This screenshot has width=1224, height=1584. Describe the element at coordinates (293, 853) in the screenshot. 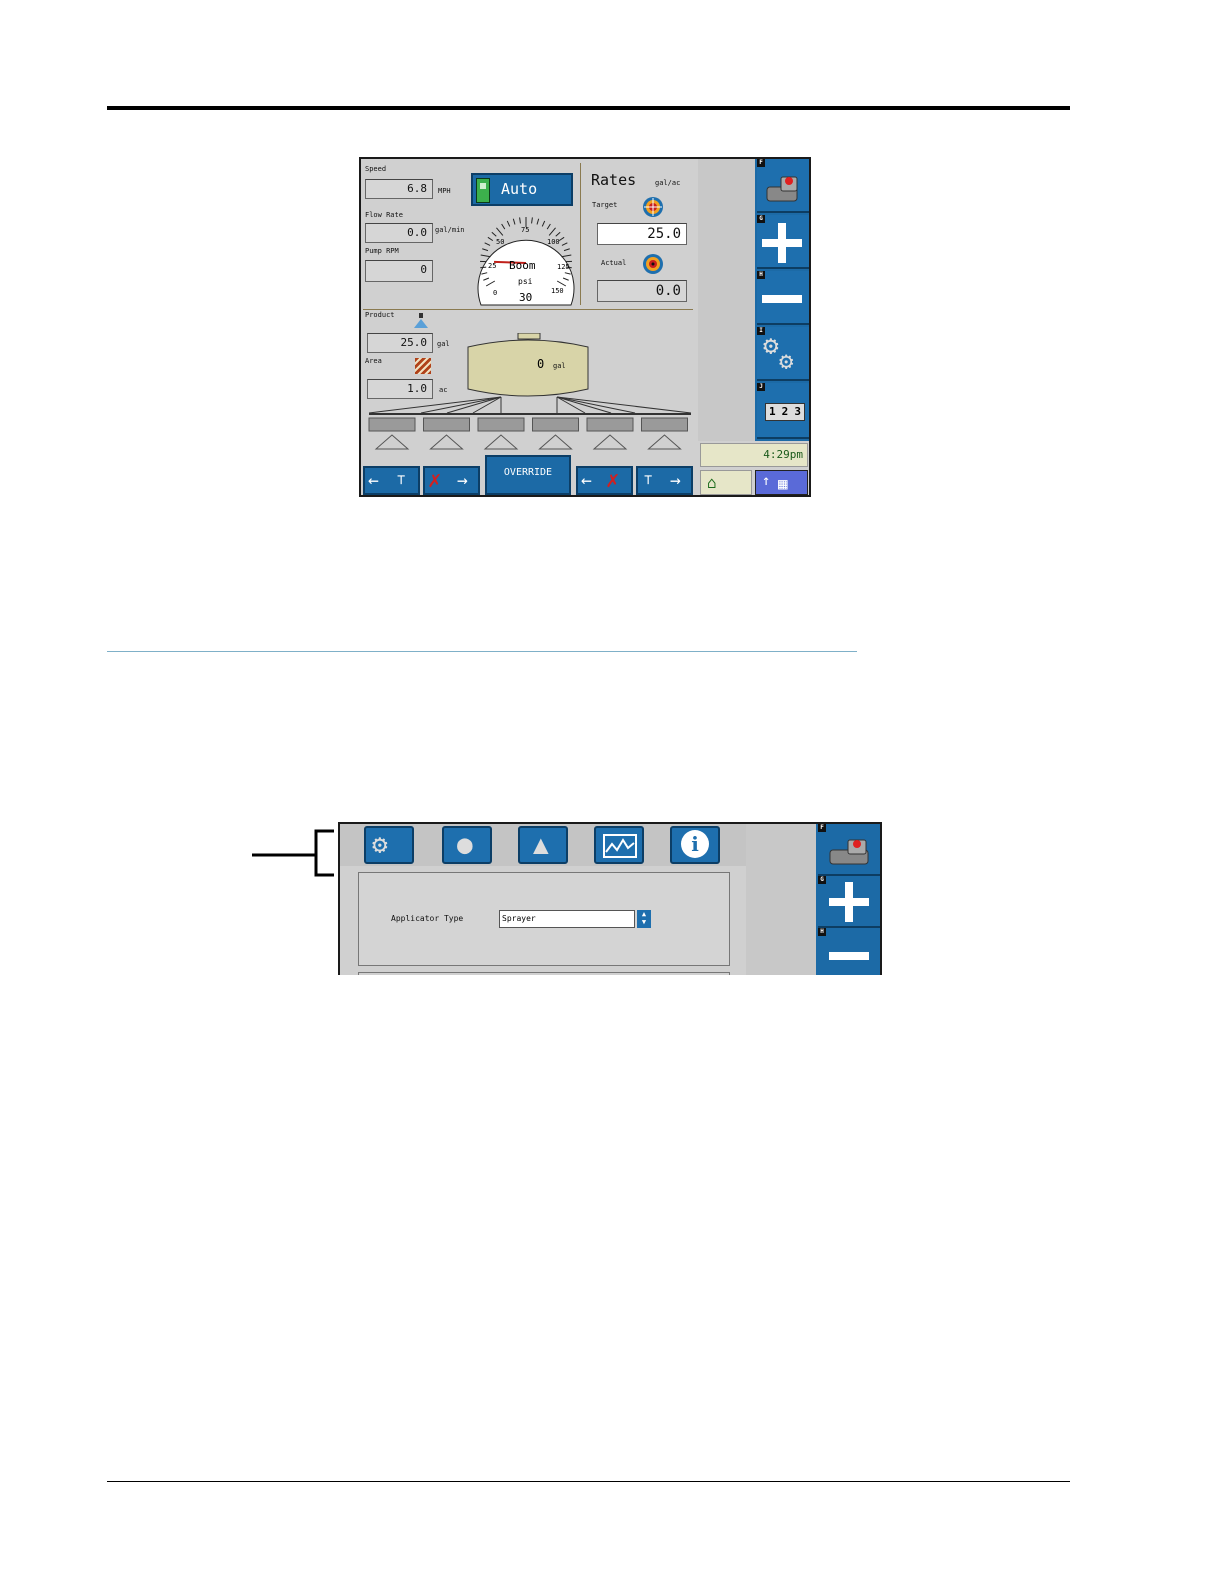

I see `callout-bracket` at that location.